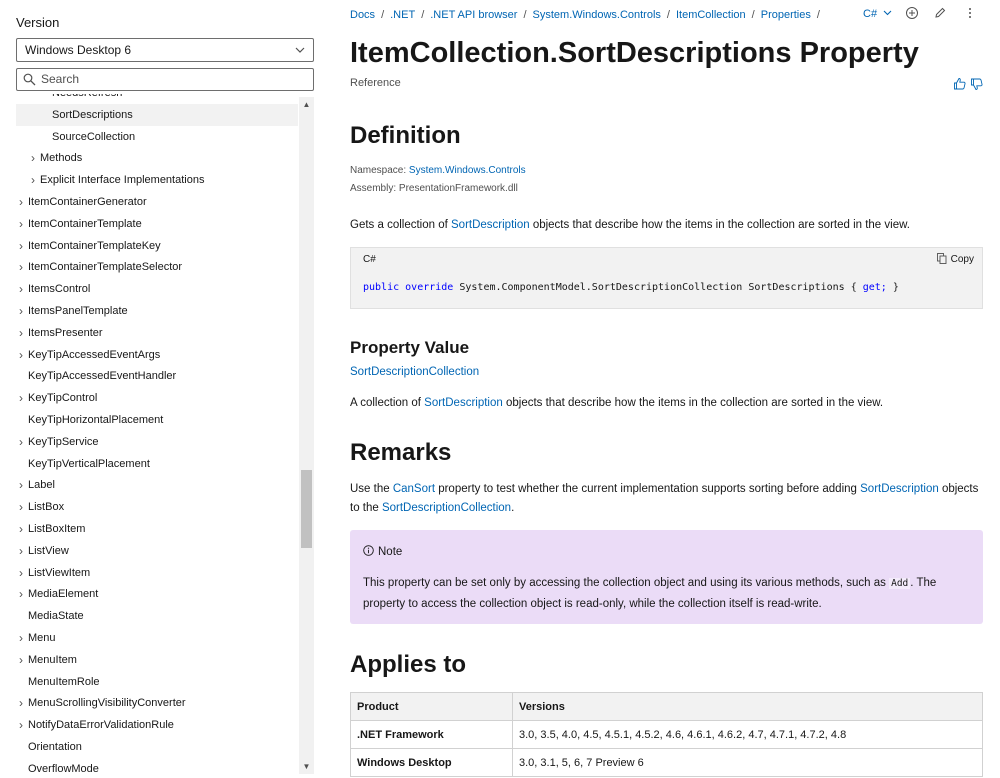  Describe the element at coordinates (473, 15) in the screenshot. I see `breadcrumb-link: .NET API browser` at that location.